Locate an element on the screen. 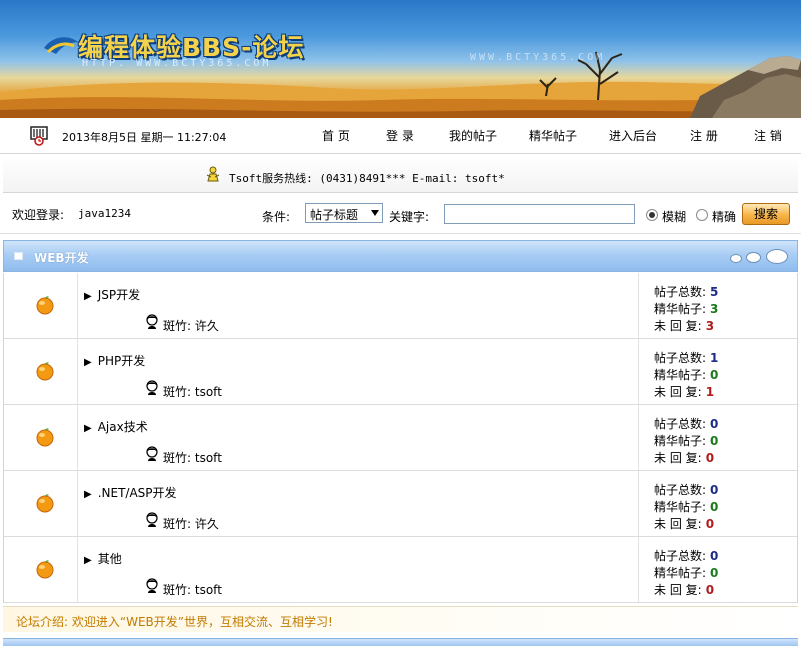  dropdown-arrow-icon is located at coordinates (375, 213).